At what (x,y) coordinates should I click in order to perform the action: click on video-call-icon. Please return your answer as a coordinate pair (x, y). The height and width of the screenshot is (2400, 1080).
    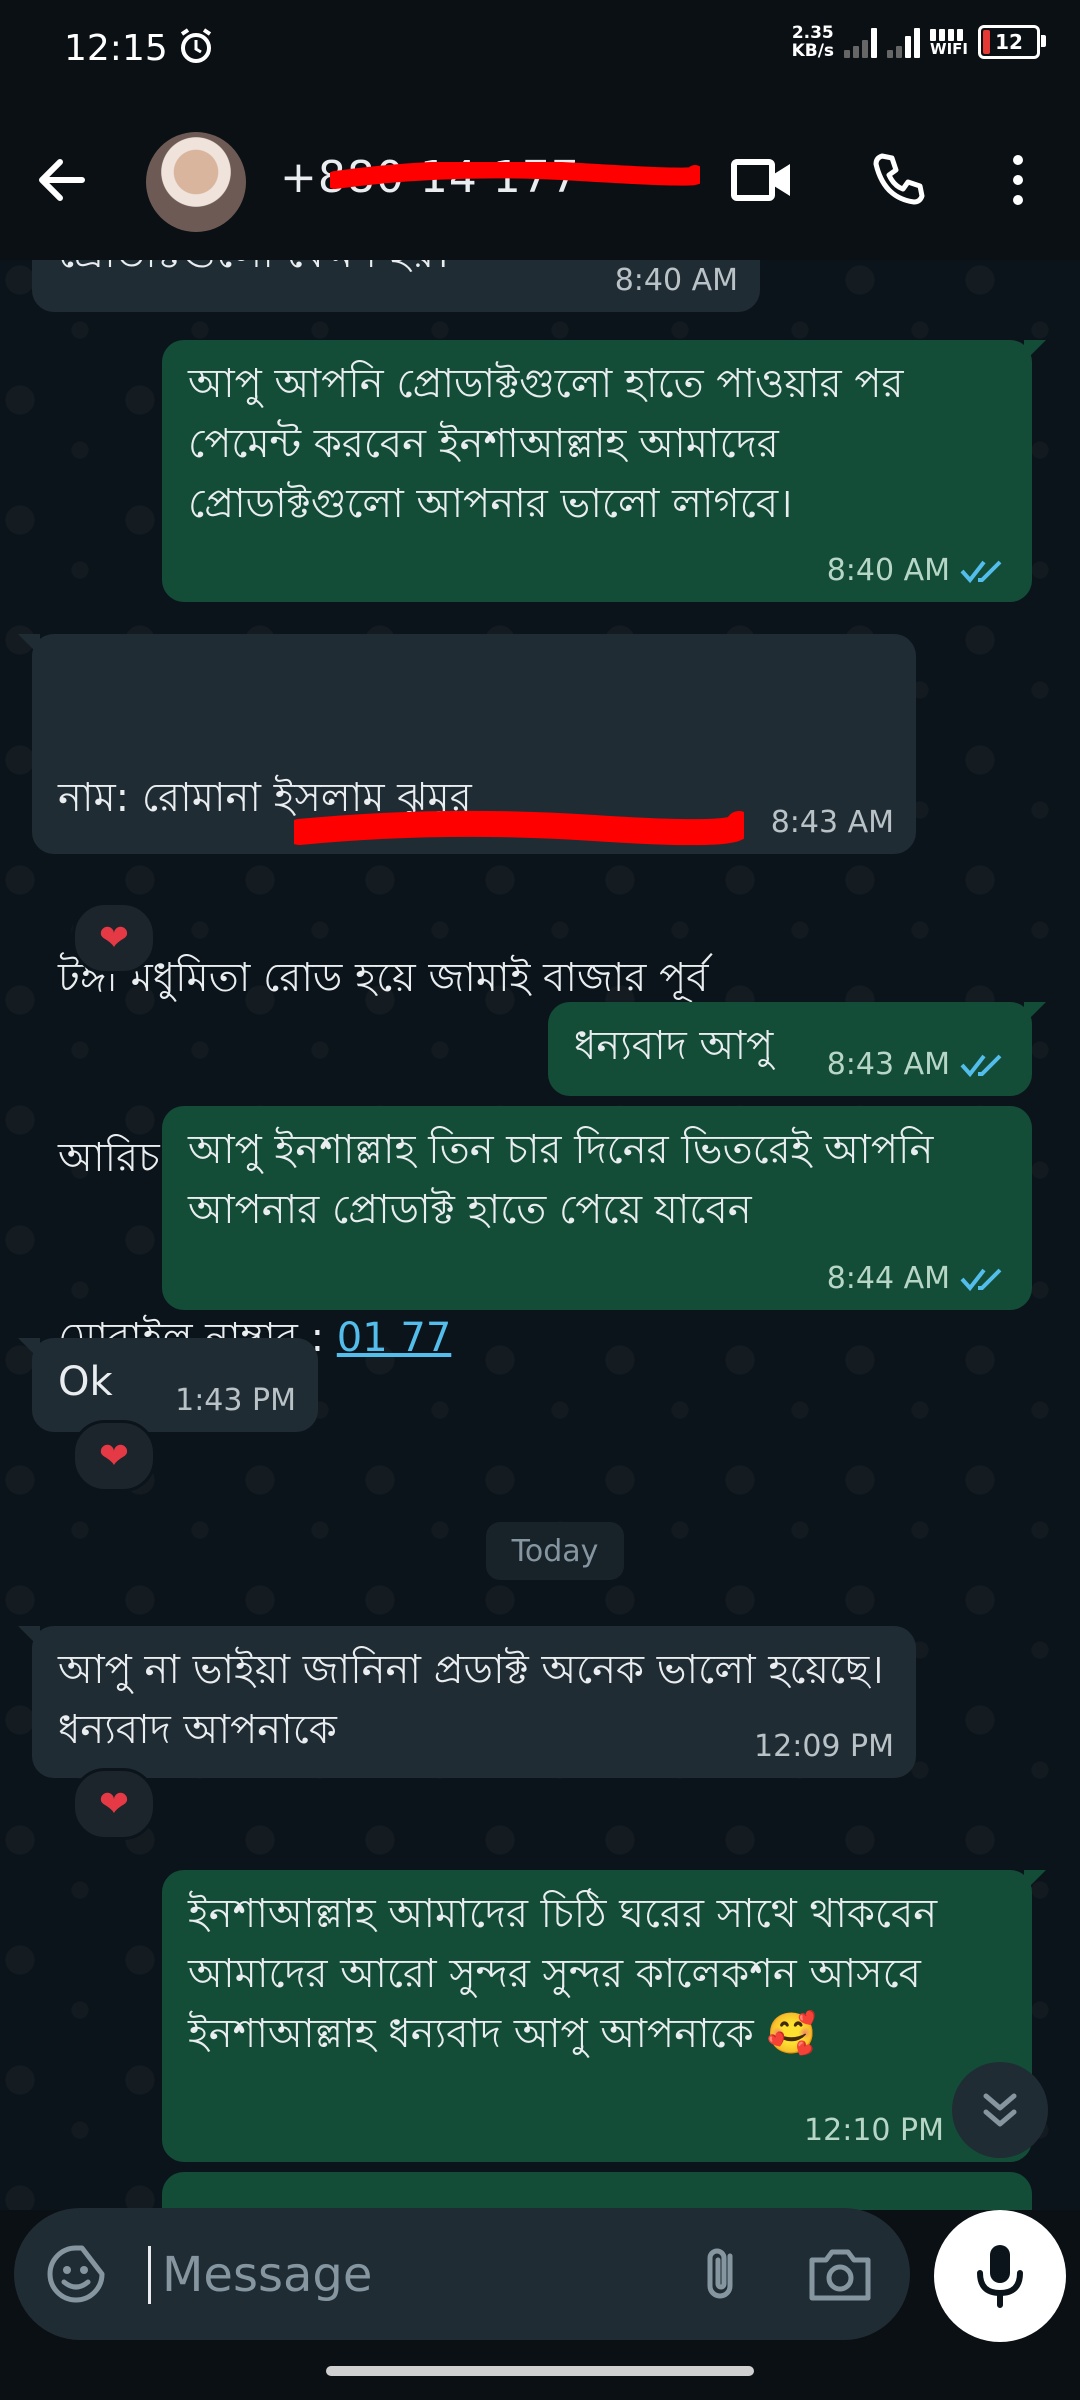
    Looking at the image, I should click on (762, 180).